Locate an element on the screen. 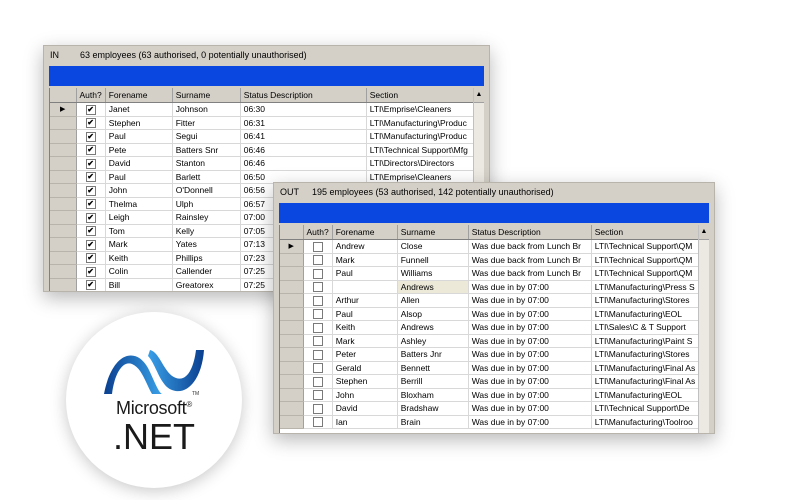 This screenshot has width=800, height=500. out-col-auth: Auth? is located at coordinates (318, 232).